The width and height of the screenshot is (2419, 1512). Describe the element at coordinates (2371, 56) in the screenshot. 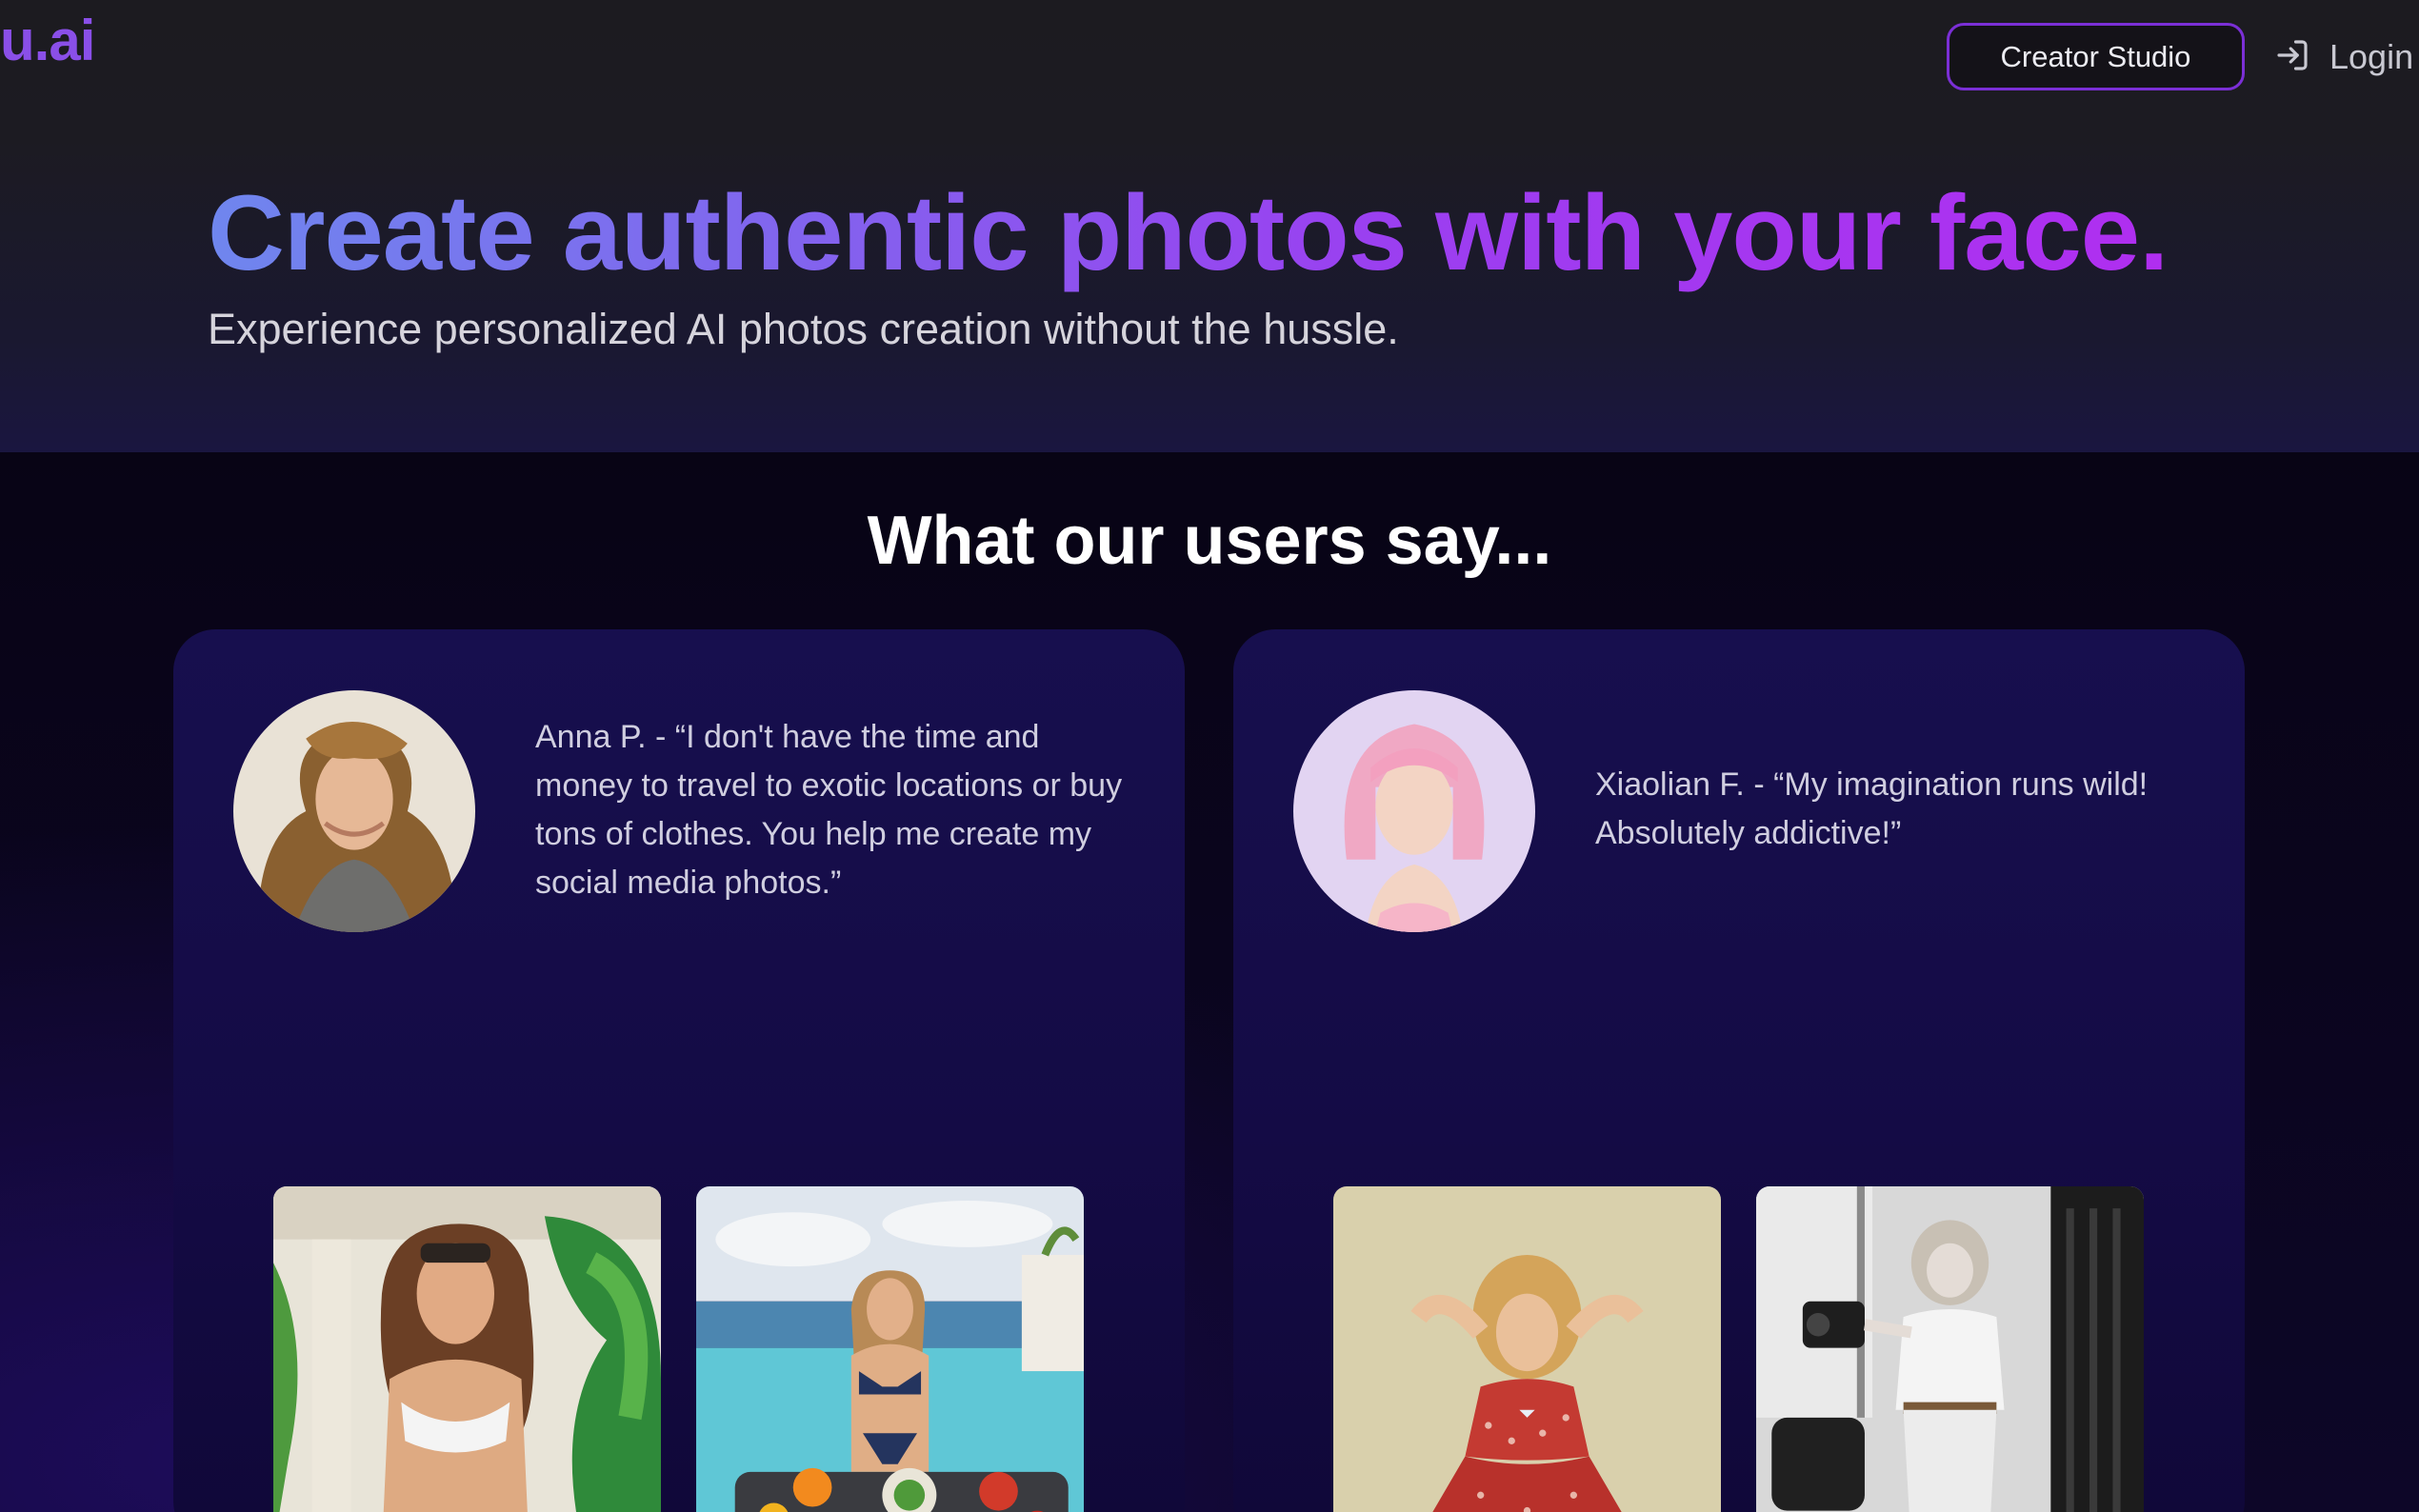

I see `login-label: Login` at that location.